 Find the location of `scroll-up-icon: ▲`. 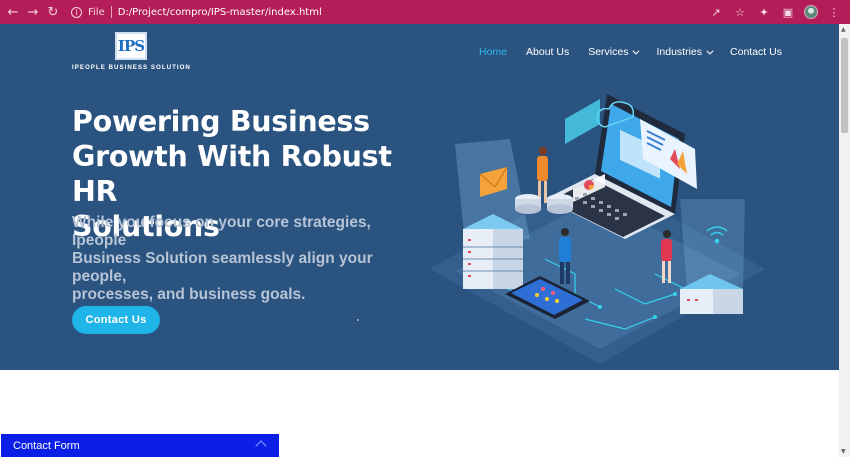

scroll-up-icon: ▲ is located at coordinates (843, 29).